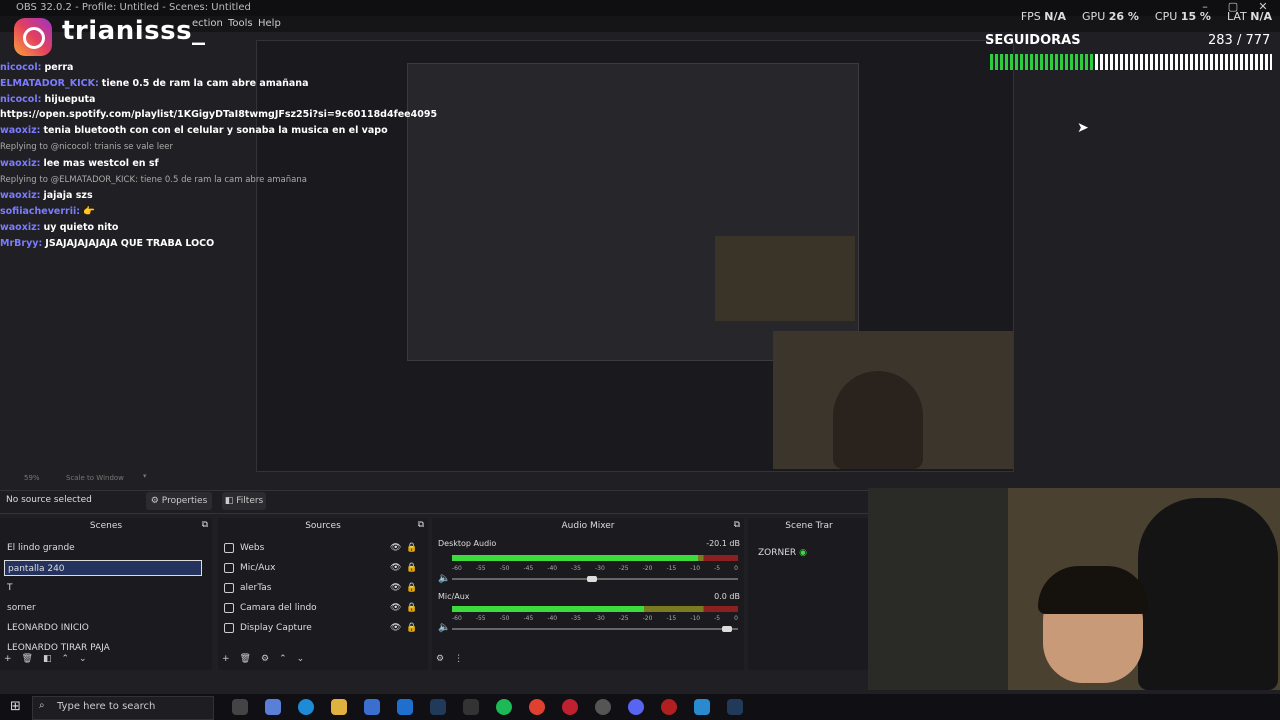  Describe the element at coordinates (471, 707) in the screenshot. I see `app-icon` at that location.